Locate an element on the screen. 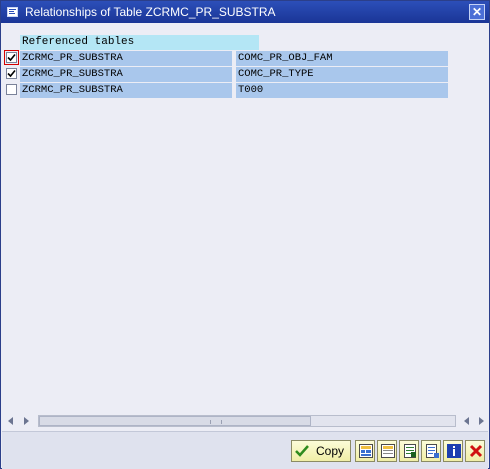 The height and width of the screenshot is (469, 490). close-button: ✕ is located at coordinates (477, 12).